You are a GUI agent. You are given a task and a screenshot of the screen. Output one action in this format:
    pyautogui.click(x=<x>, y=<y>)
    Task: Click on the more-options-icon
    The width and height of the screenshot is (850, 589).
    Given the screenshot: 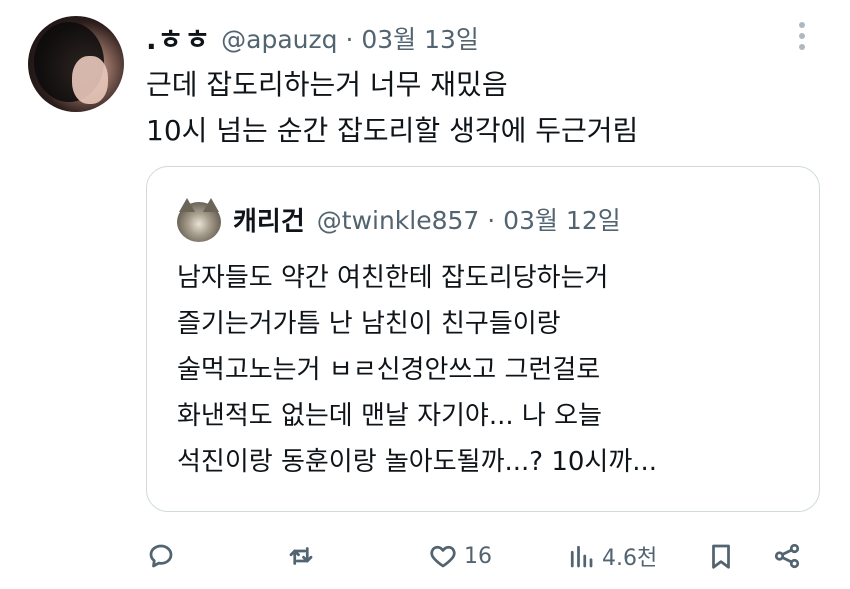 What is the action you would take?
    pyautogui.click(x=802, y=39)
    